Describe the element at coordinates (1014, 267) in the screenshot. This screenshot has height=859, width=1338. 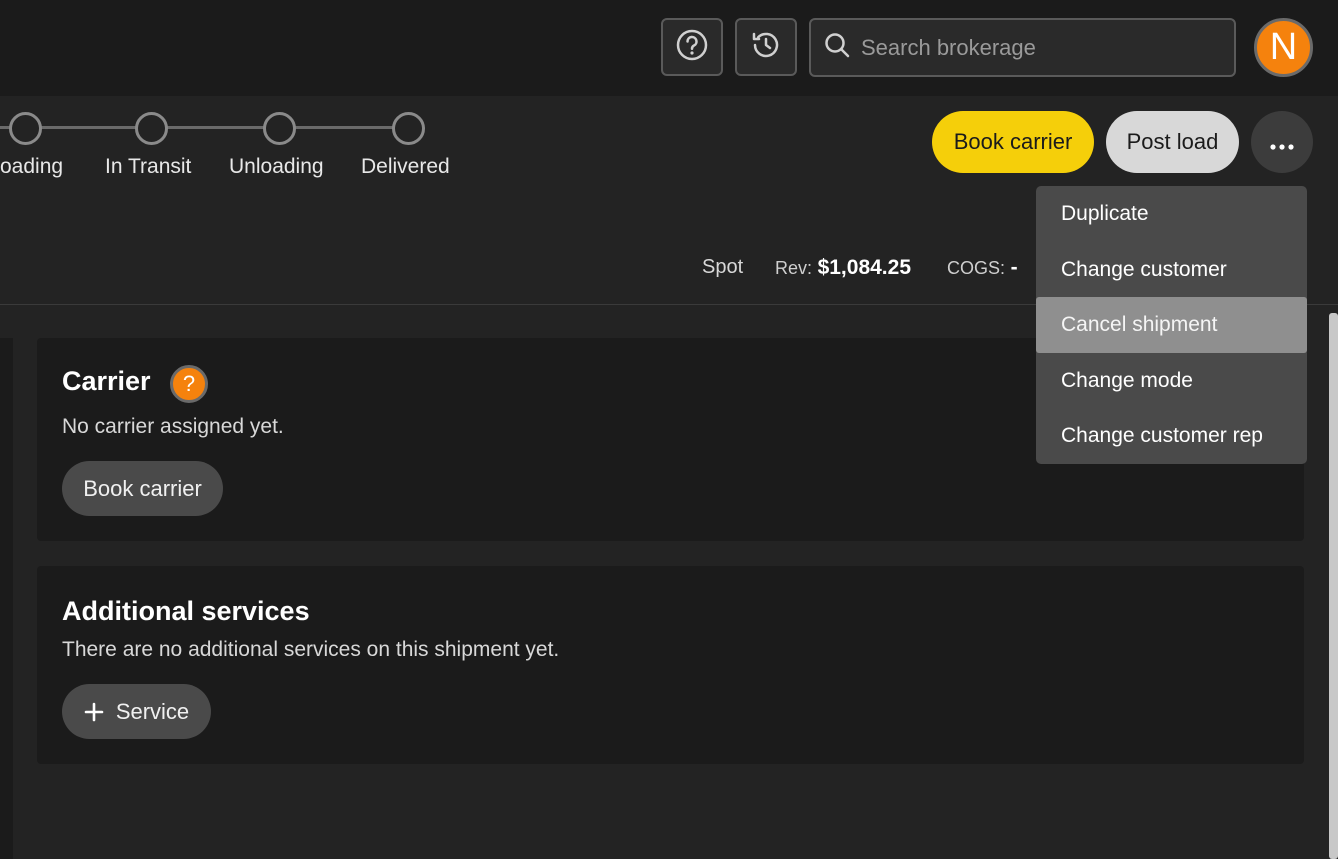
I see `cogs-value: -` at that location.